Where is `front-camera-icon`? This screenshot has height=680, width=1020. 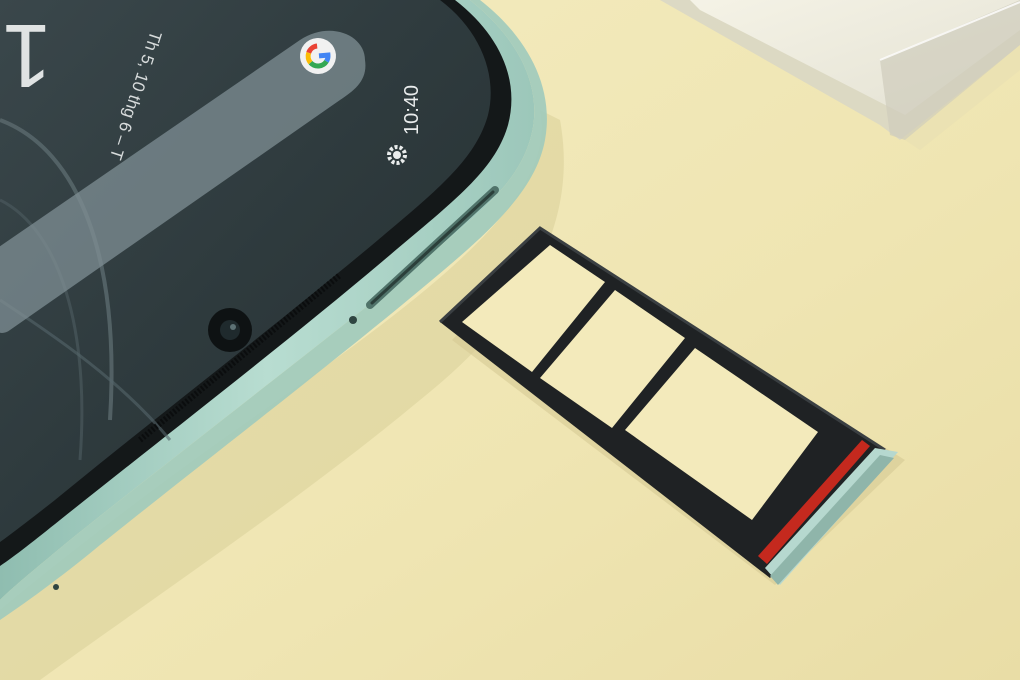 front-camera-icon is located at coordinates (230, 330).